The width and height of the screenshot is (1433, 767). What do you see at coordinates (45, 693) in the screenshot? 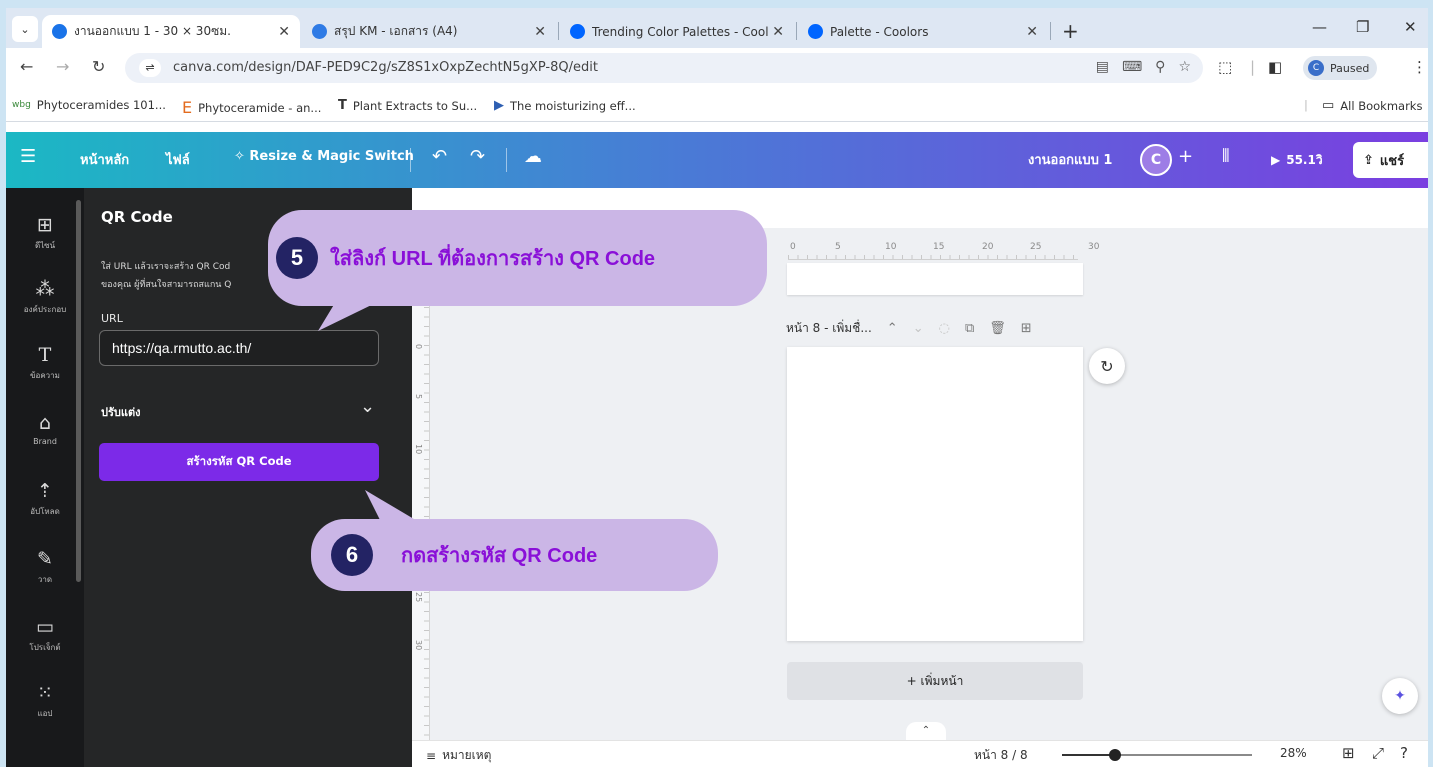
I see `apps-icon: ⁙` at bounding box center [45, 693].